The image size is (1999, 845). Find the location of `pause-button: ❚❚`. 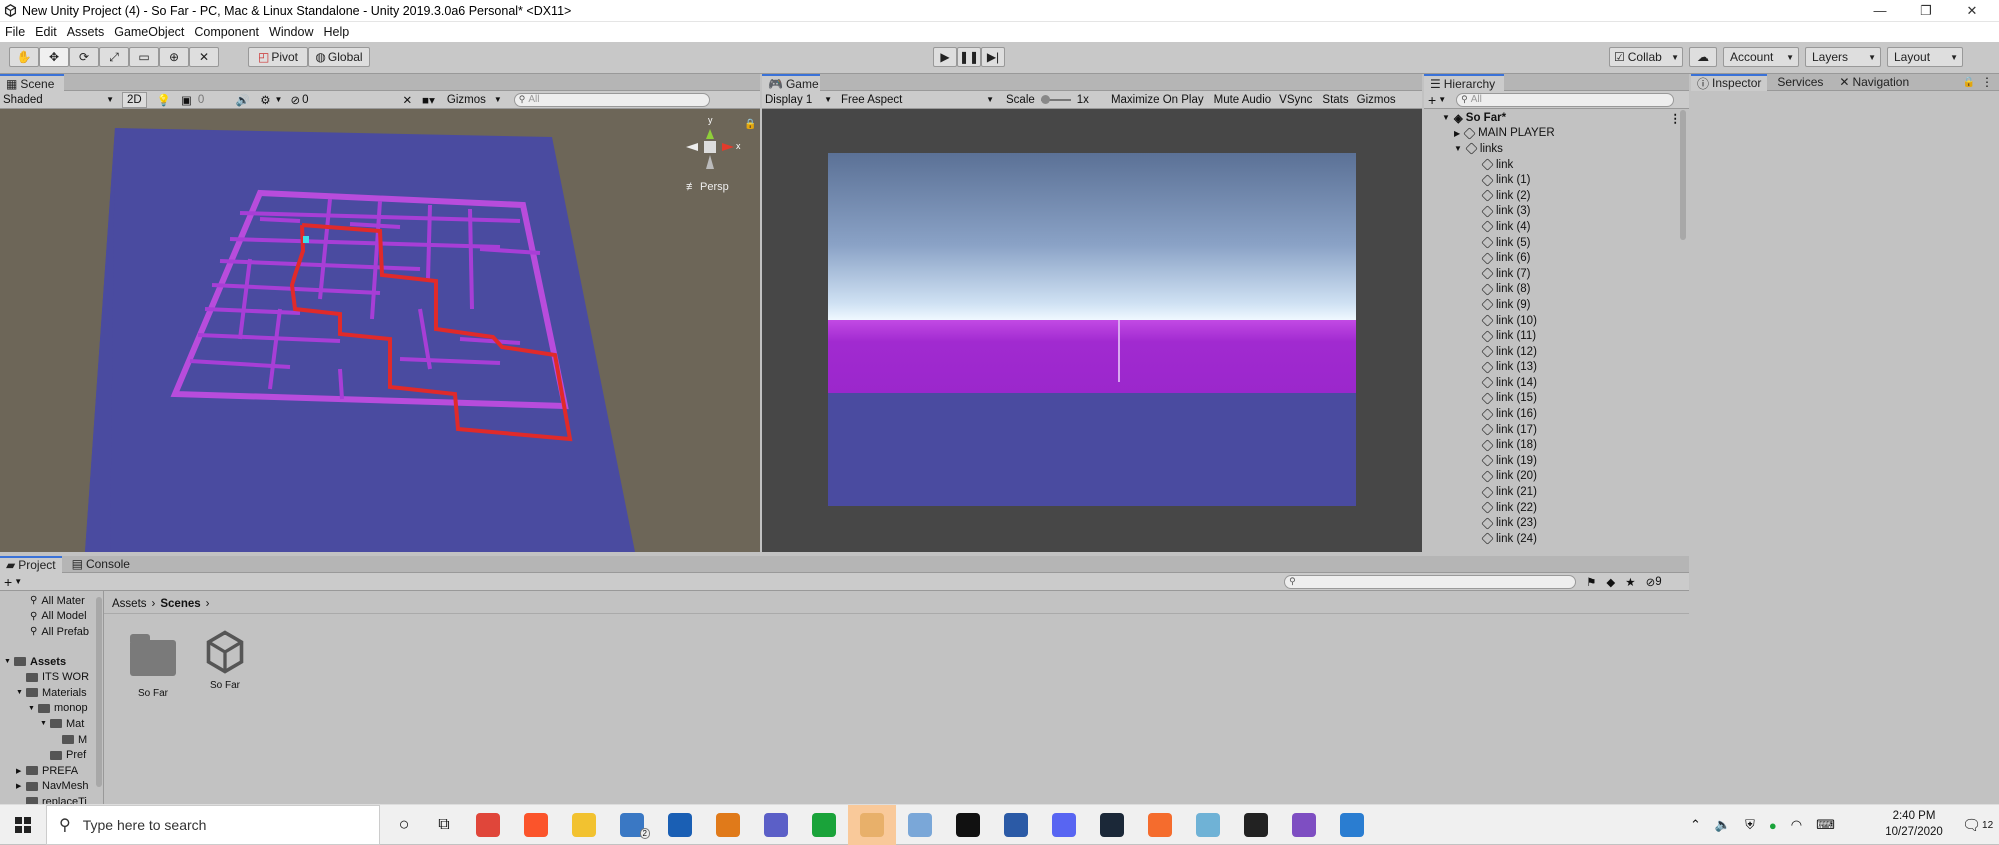

pause-button: ❚❚ is located at coordinates (969, 57).